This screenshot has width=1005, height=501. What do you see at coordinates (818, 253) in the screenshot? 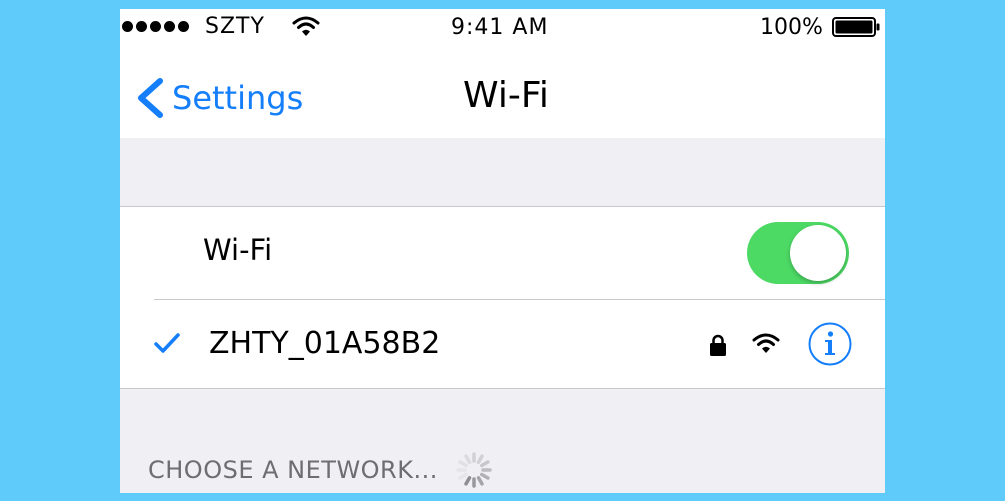
I see `toggle-knob` at bounding box center [818, 253].